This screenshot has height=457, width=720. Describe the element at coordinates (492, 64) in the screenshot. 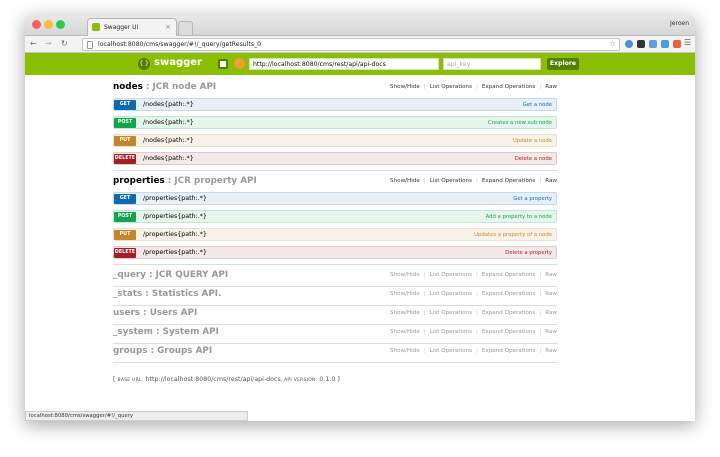

I see `api-key-input: api_key` at that location.